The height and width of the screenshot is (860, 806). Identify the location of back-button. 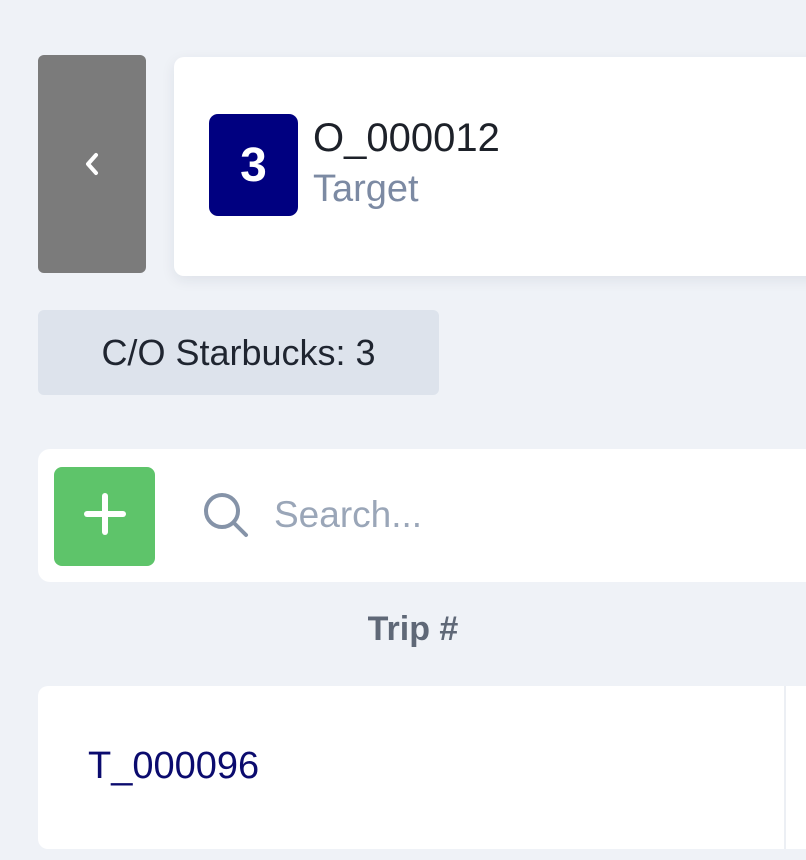
(92, 164).